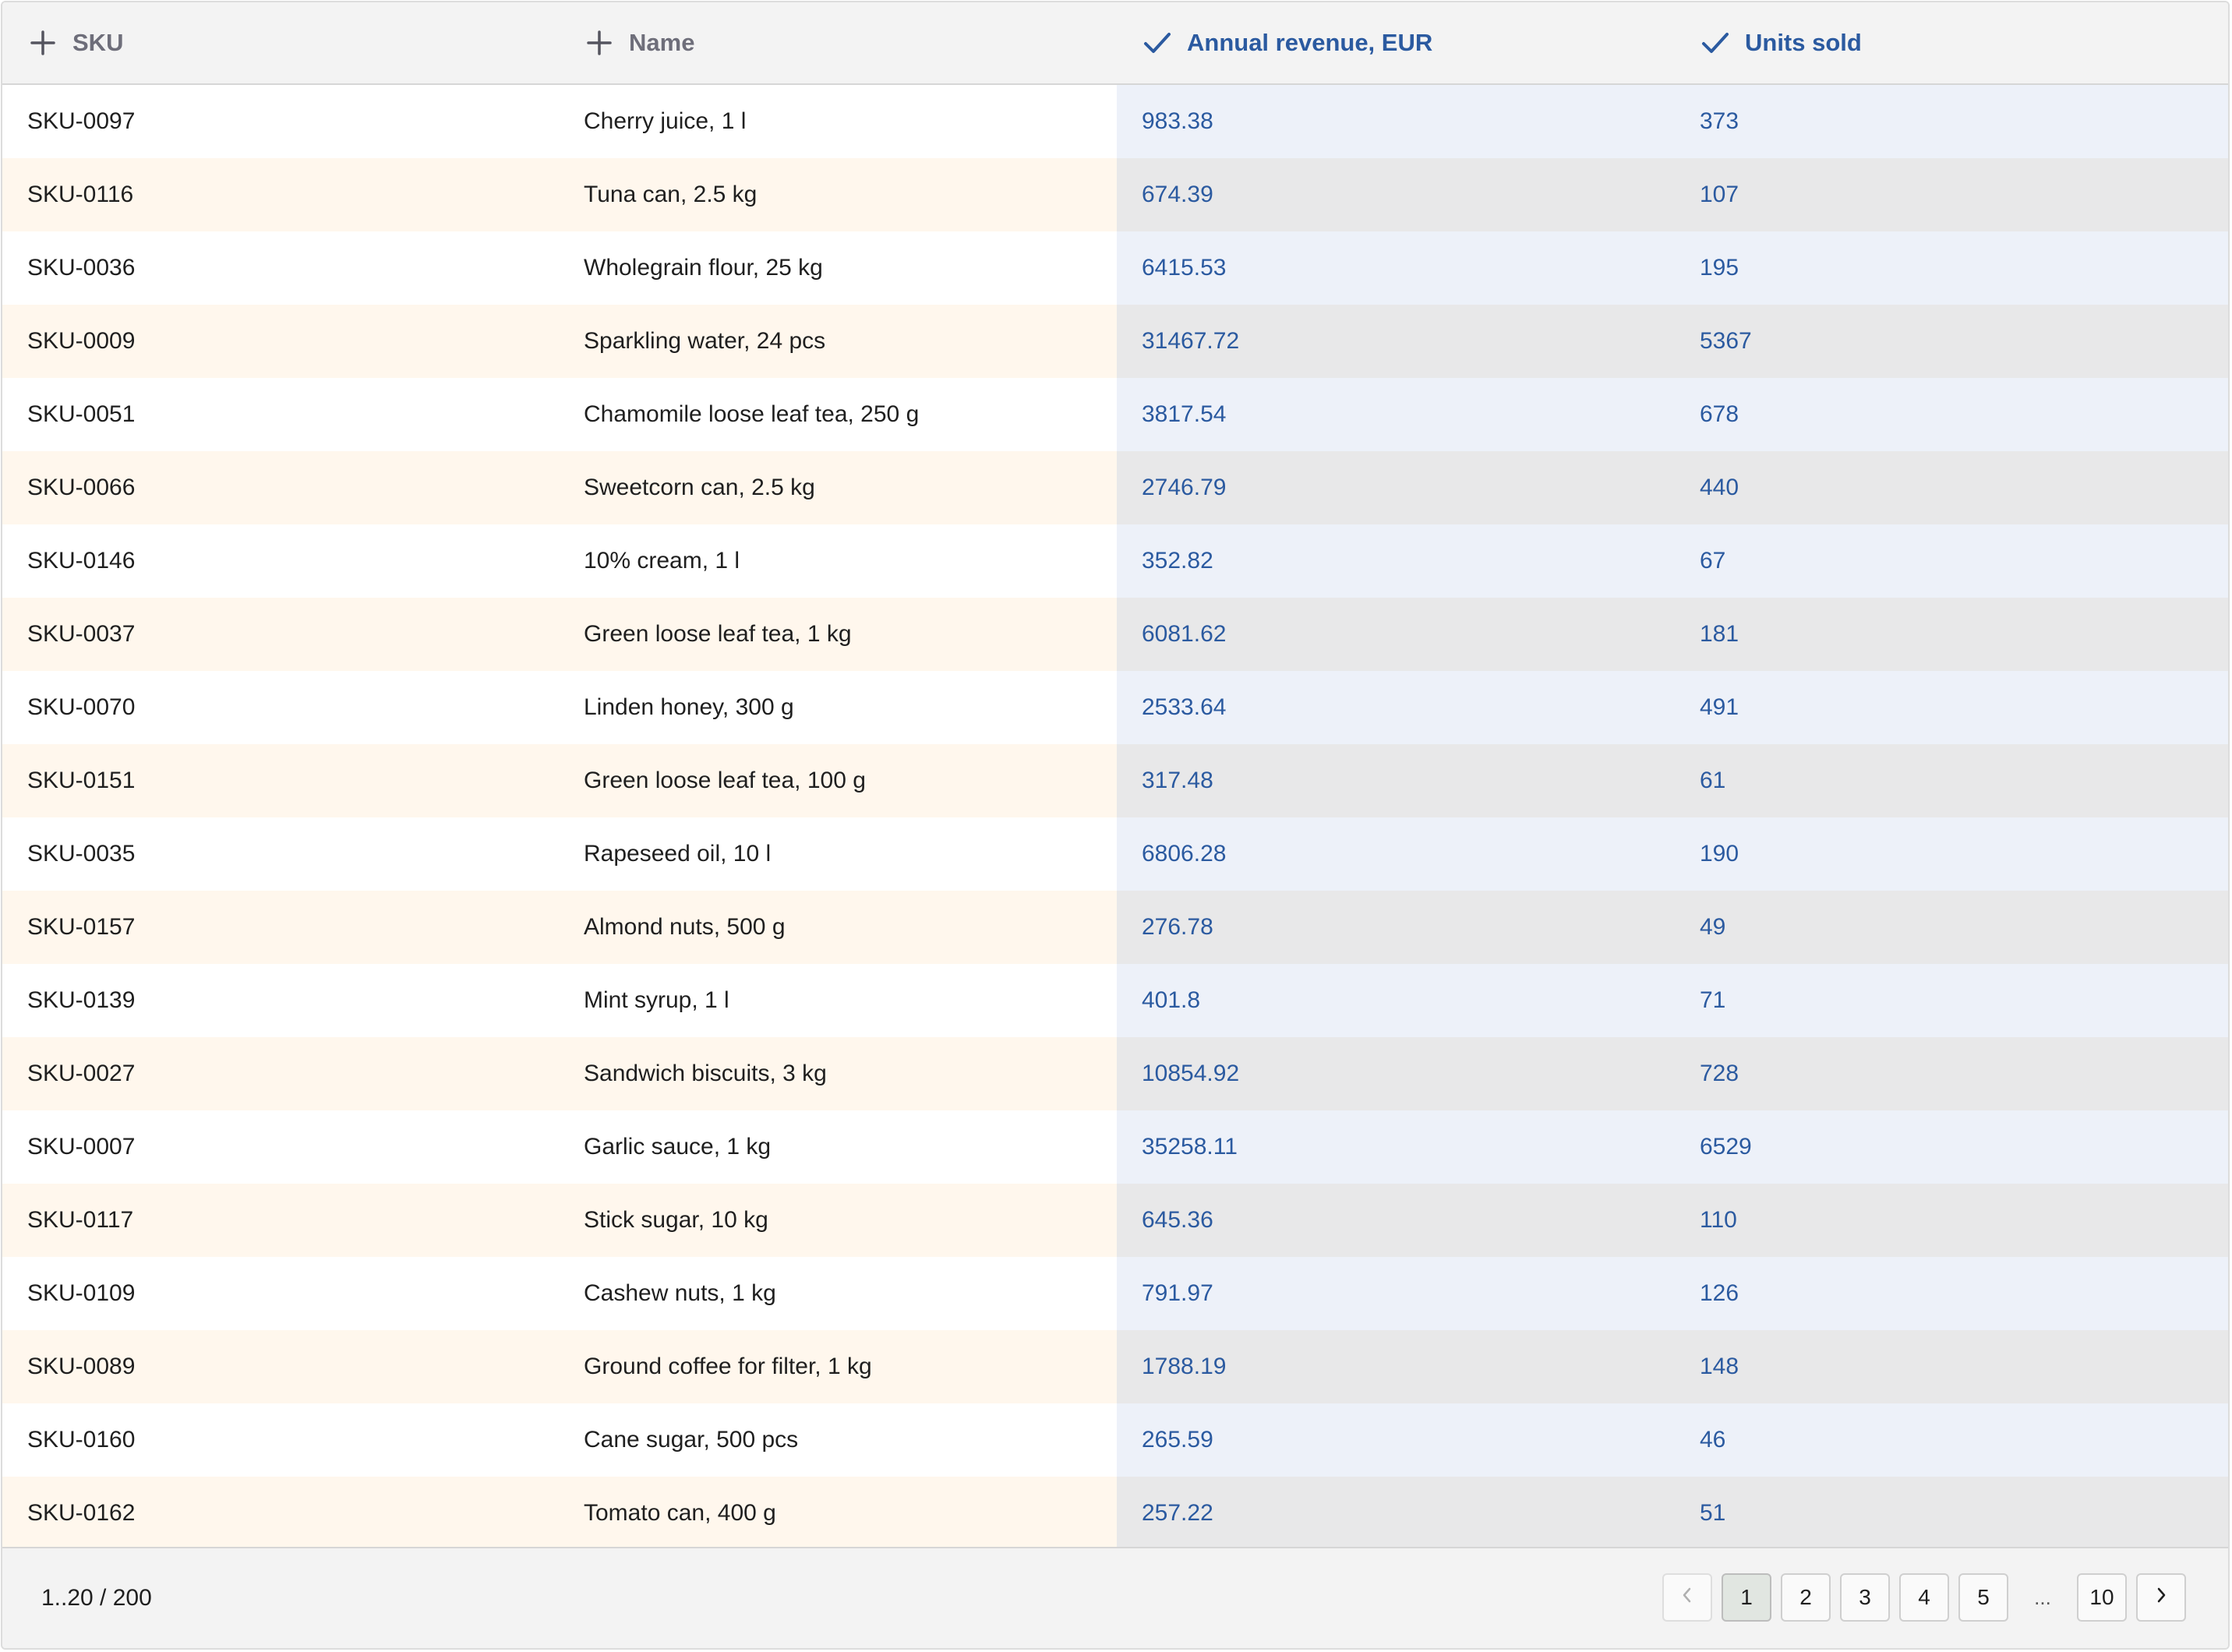  Describe the element at coordinates (1951, 1294) in the screenshot. I see `cell-units-sold: 126` at that location.